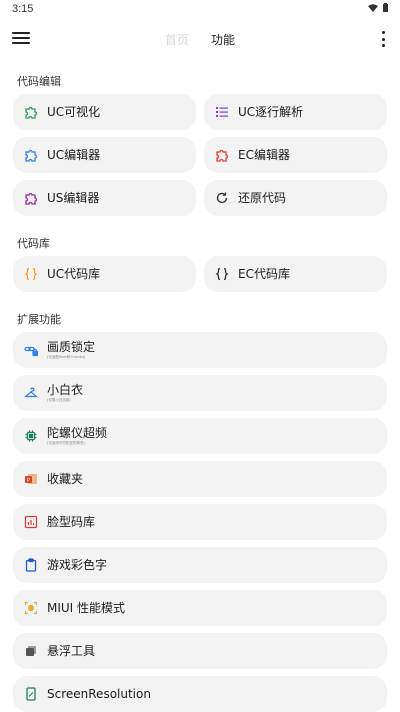  Describe the element at coordinates (77, 433) in the screenshot. I see `gyro-overclock-label: 陀螺仪超频` at that location.